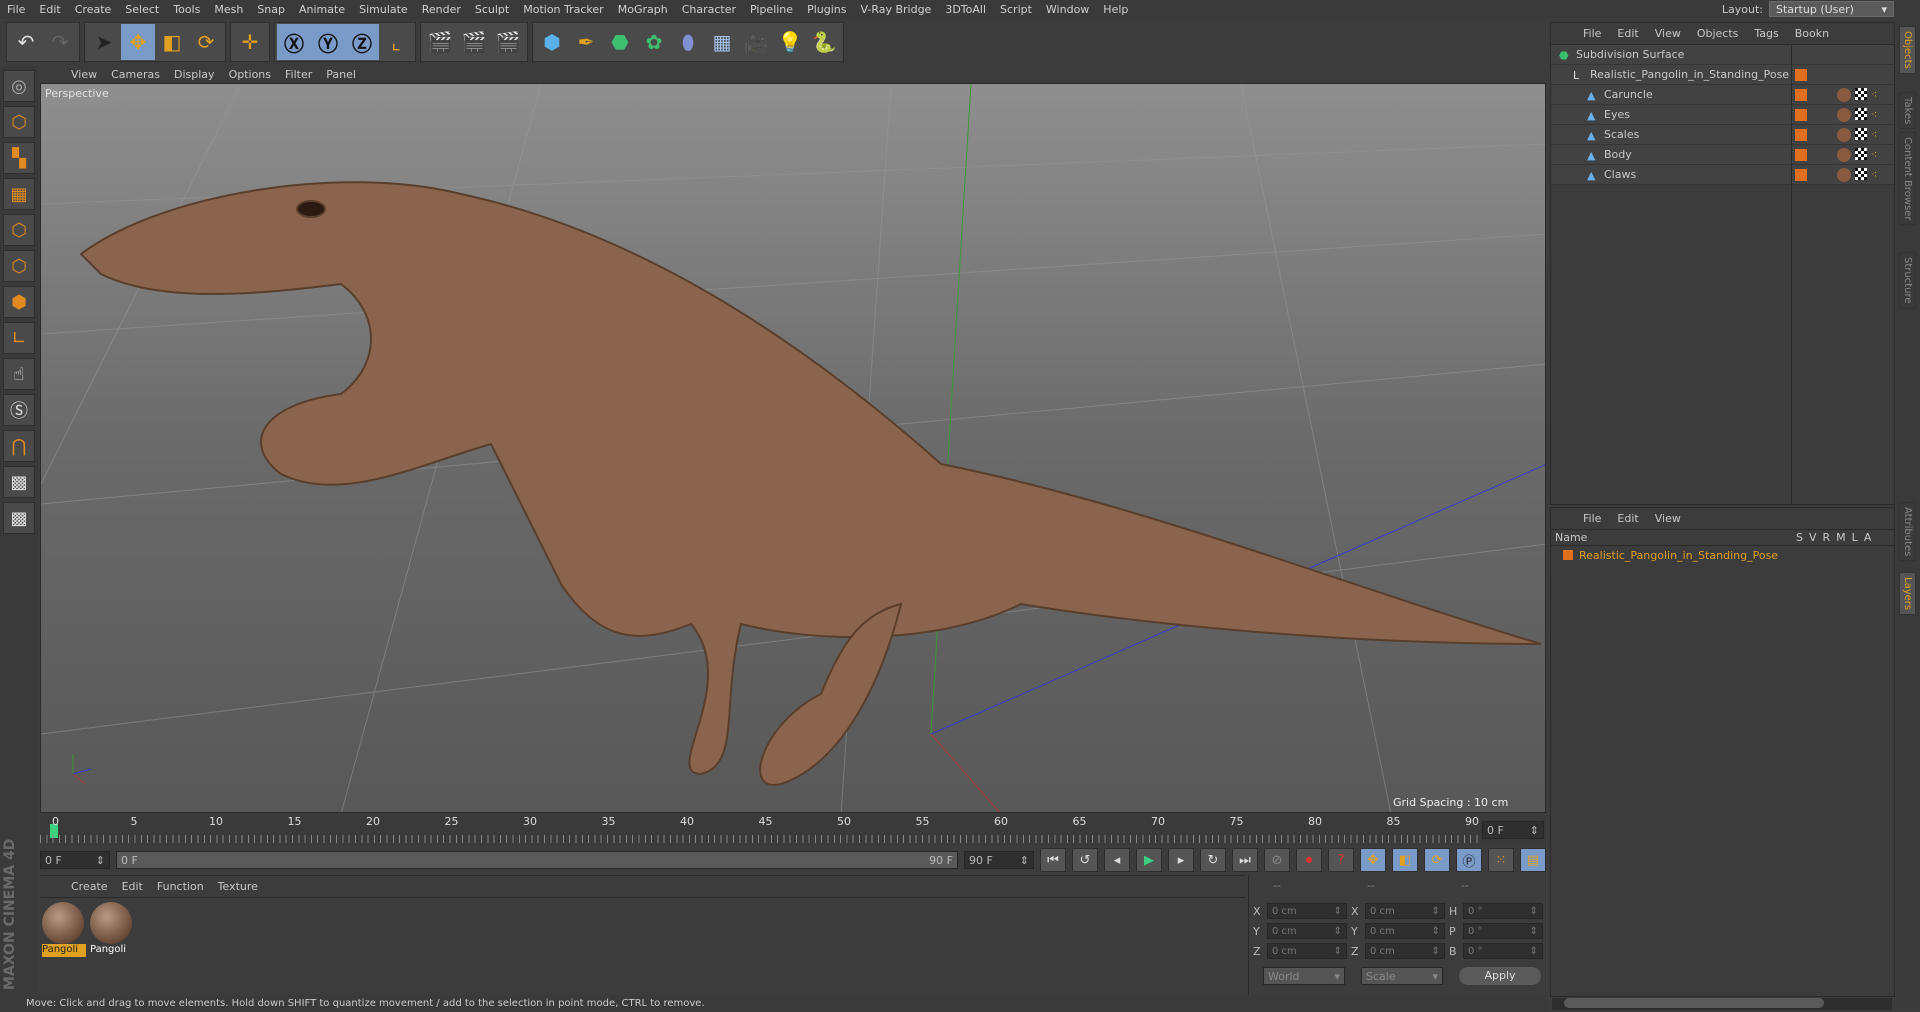  Describe the element at coordinates (790, 42) in the screenshot. I see `light-icon: 💡` at that location.